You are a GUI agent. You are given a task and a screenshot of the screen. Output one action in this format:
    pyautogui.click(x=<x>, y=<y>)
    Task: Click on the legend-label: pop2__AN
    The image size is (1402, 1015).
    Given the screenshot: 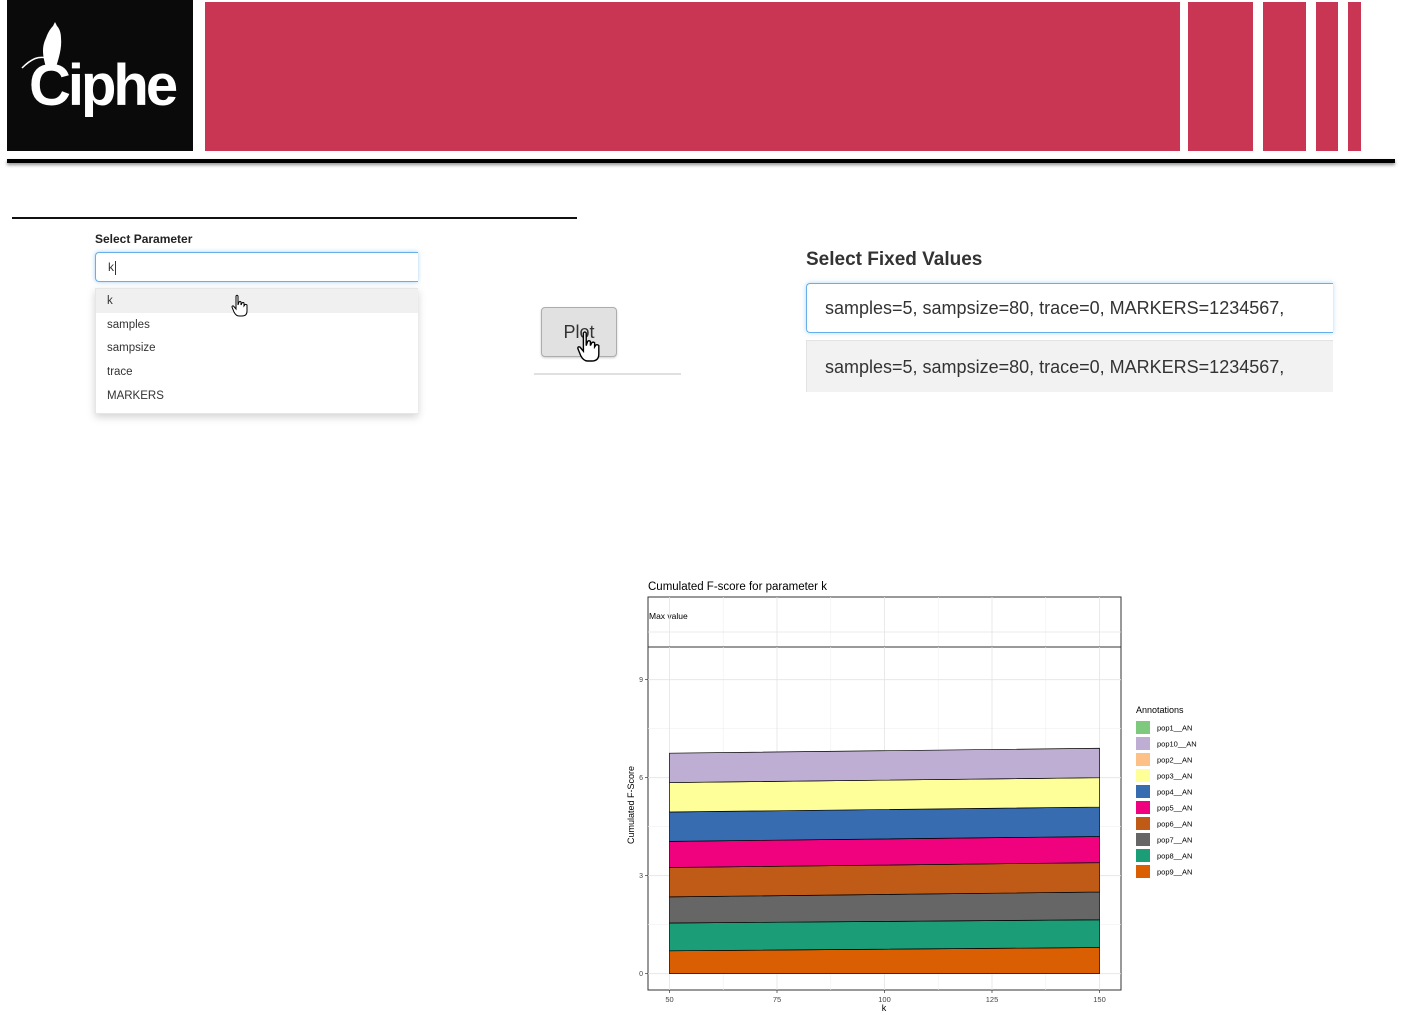 What is the action you would take?
    pyautogui.click(x=1174, y=760)
    